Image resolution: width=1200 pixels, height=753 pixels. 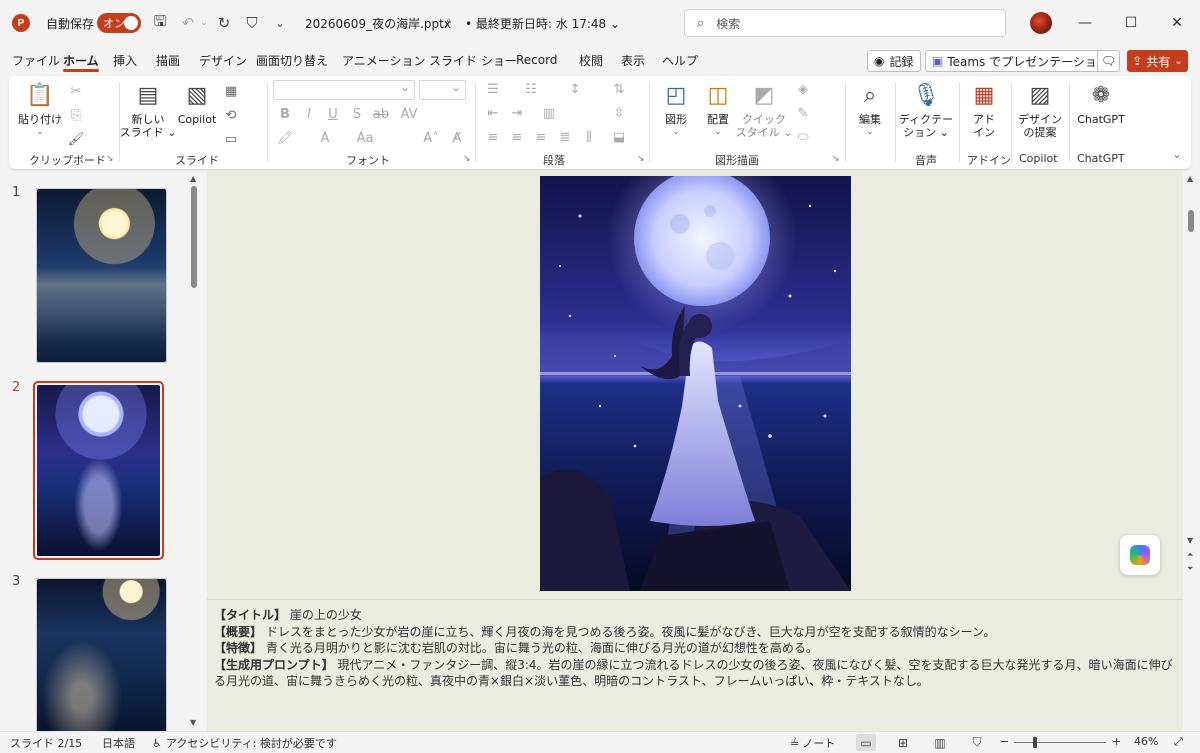 I want to click on zoom-slider, so click(x=1060, y=742).